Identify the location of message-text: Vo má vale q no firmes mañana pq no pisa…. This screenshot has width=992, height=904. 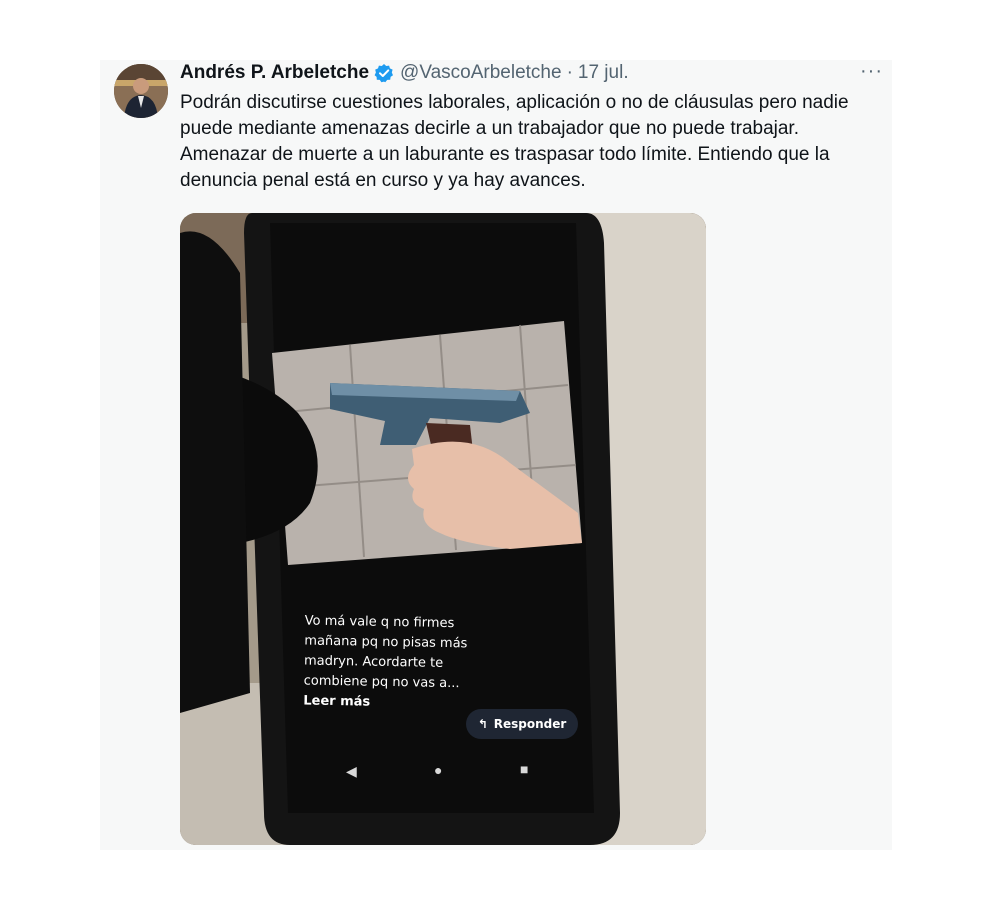
(385, 652).